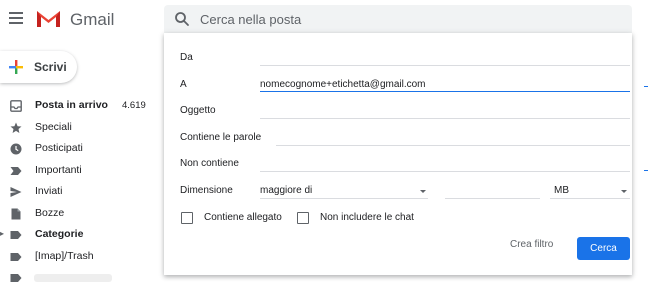 The height and width of the screenshot is (290, 650). I want to click on brand-name: Gmail, so click(92, 19).